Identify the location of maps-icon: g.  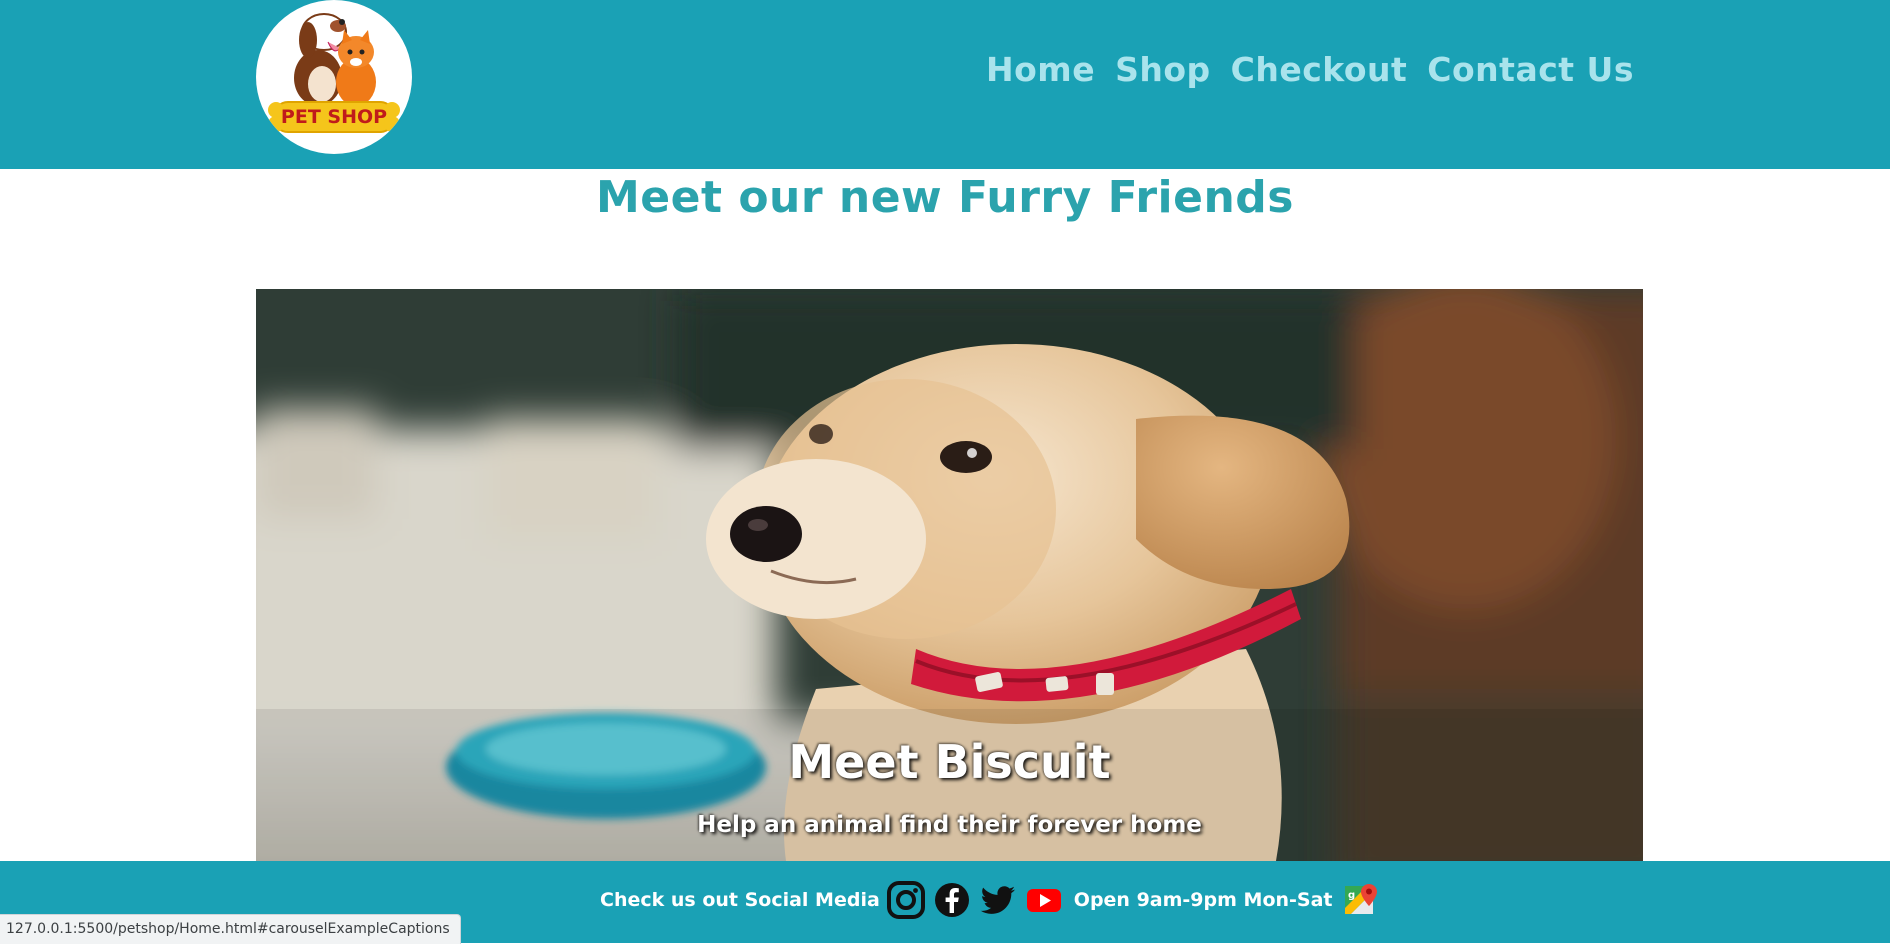
(1359, 900).